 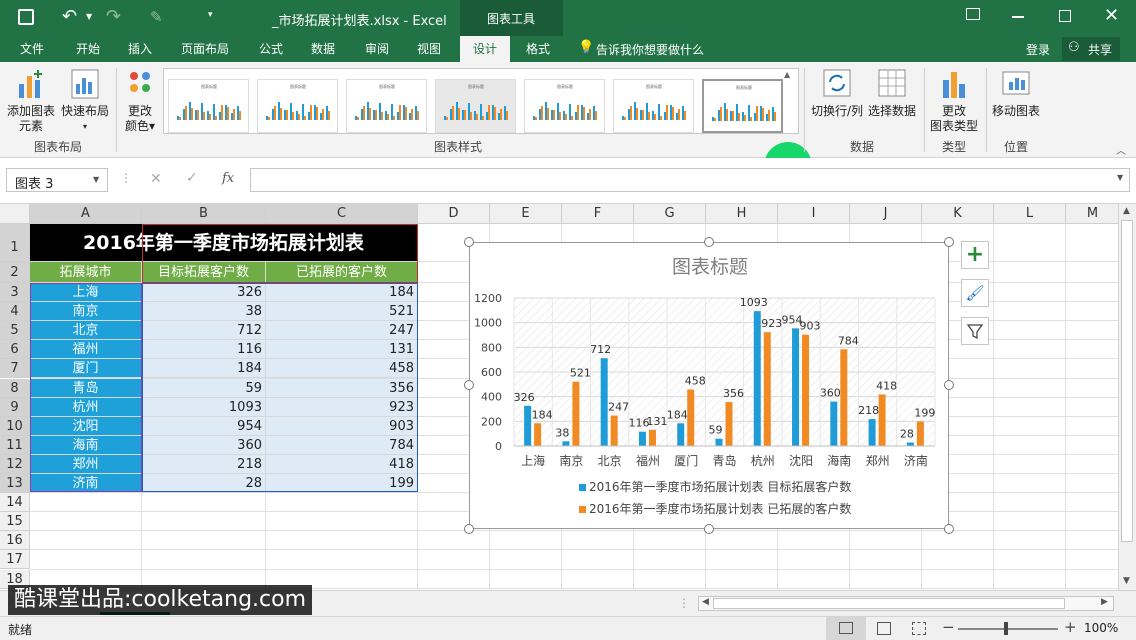 I want to click on cancel-icon: ✕, so click(x=156, y=179).